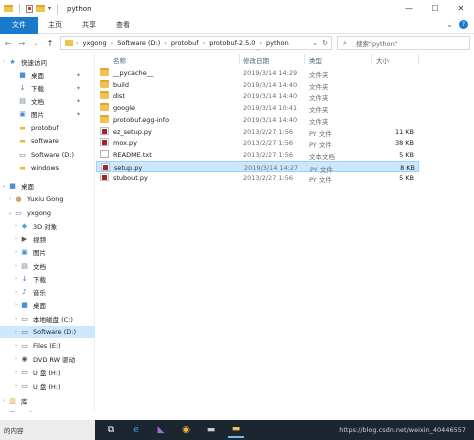 The height and width of the screenshot is (440, 474). What do you see at coordinates (409, 8) in the screenshot?
I see `minimize-button: —` at bounding box center [409, 8].